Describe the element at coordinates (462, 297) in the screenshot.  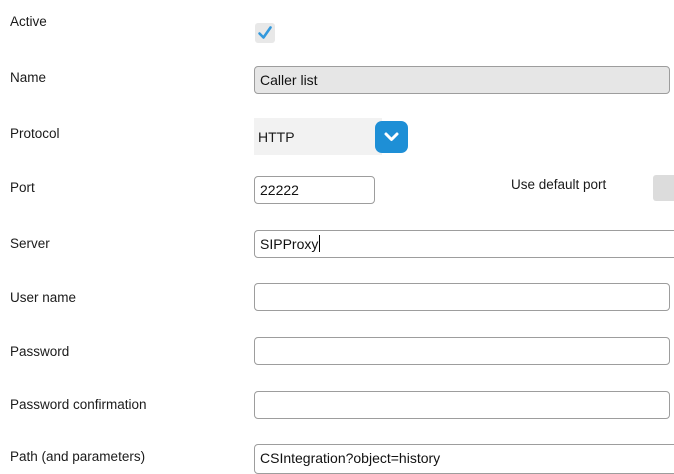
I see `user-name-field` at that location.